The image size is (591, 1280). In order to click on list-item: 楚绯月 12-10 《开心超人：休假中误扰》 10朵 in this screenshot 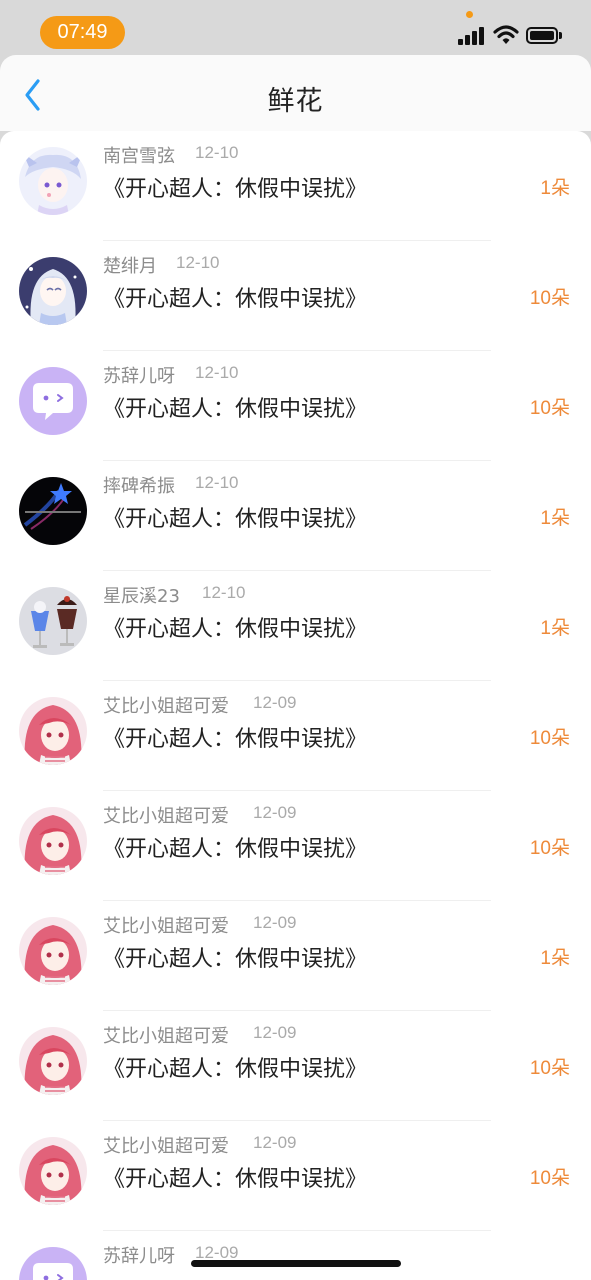, I will do `click(295, 296)`.